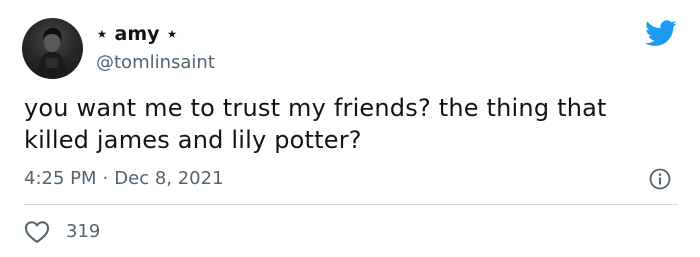  I want to click on tweet-time: 4:25 PM, so click(60, 178).